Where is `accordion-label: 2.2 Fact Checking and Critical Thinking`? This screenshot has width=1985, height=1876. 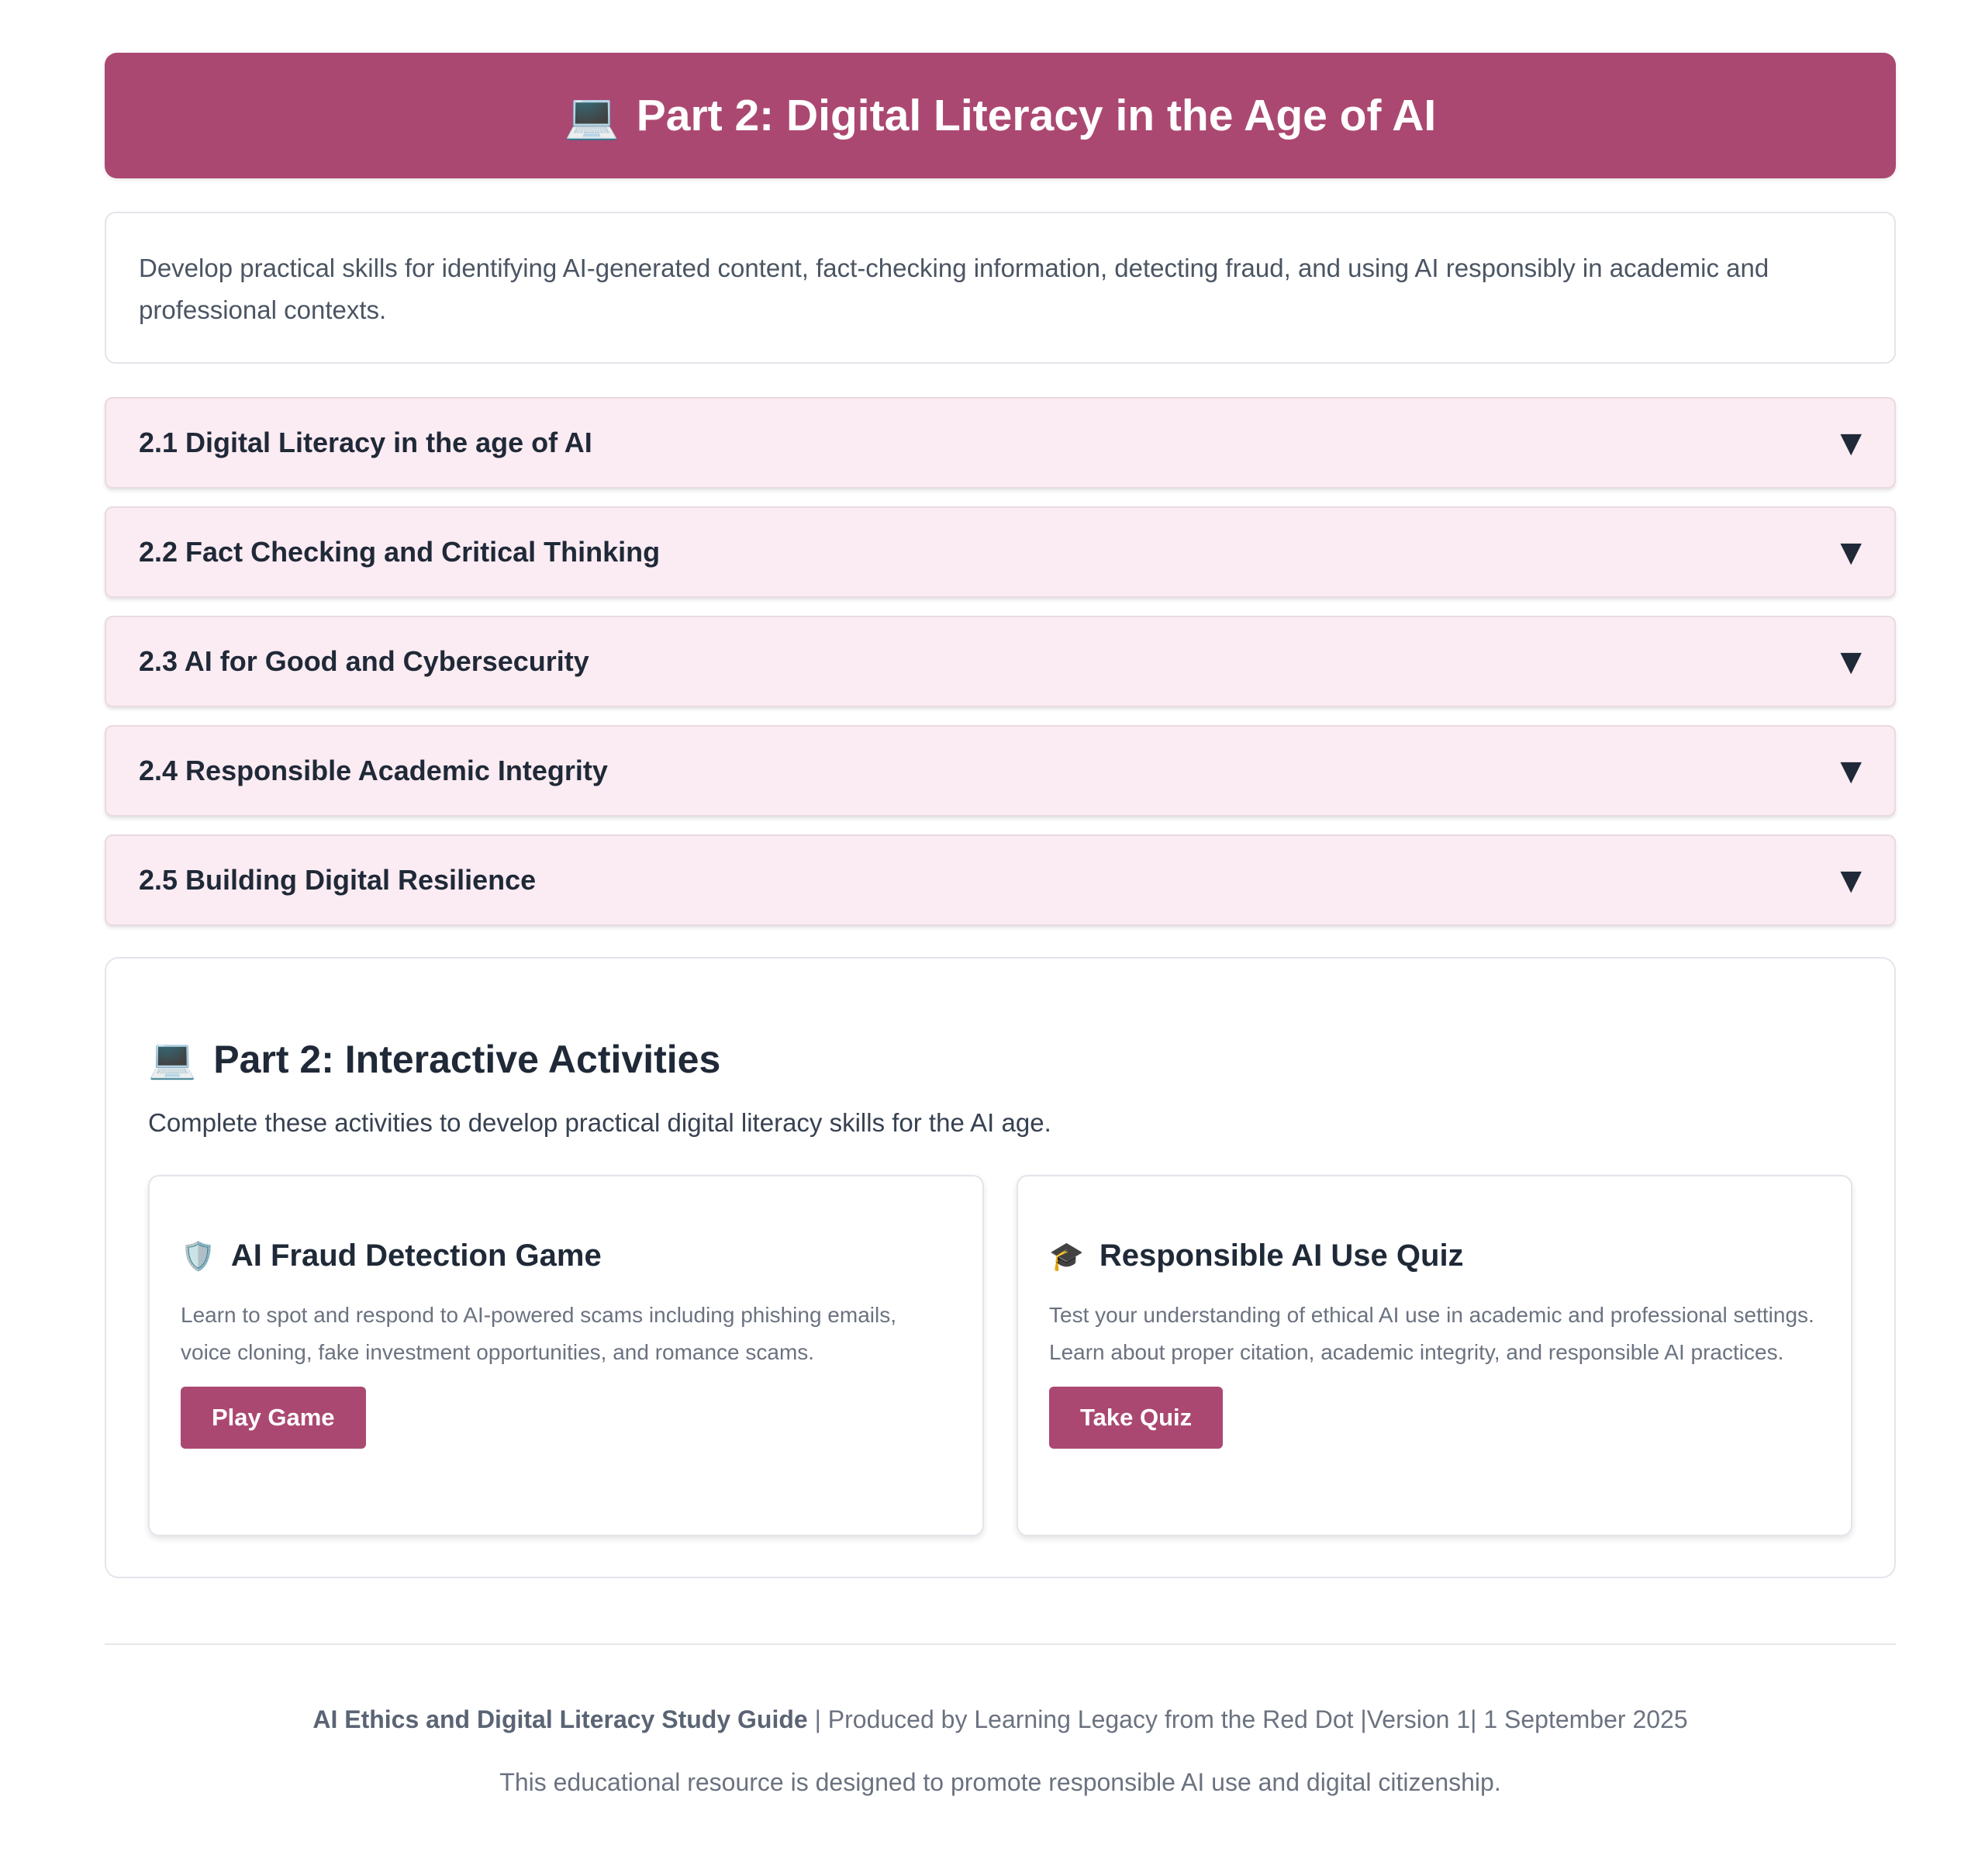 accordion-label: 2.2 Fact Checking and Critical Thinking is located at coordinates (400, 552).